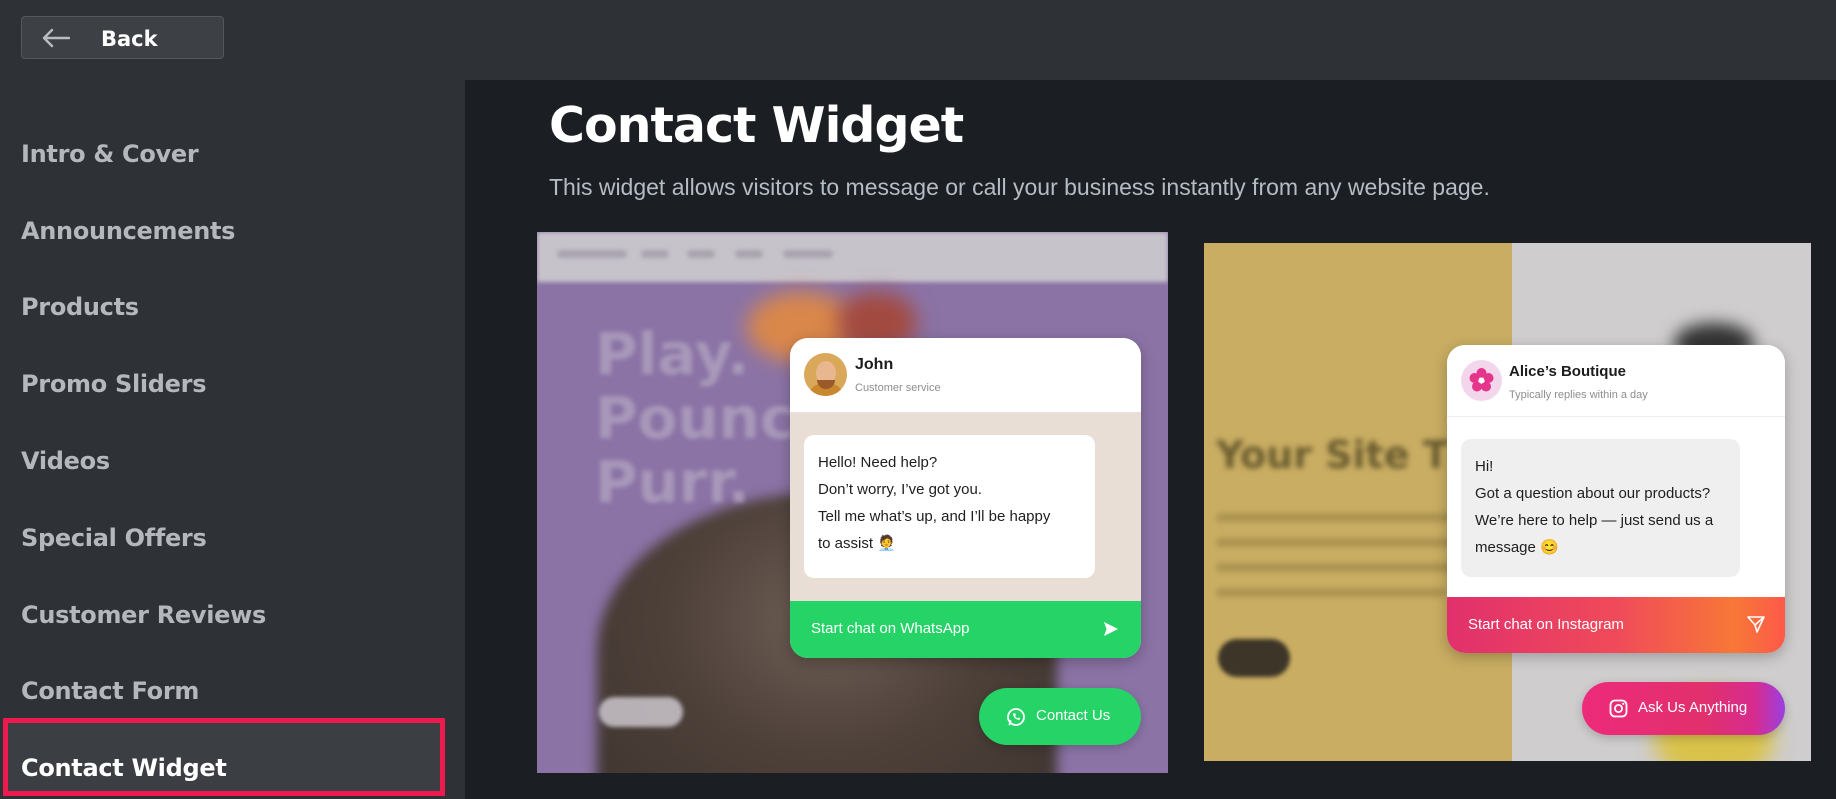 This screenshot has width=1836, height=799. What do you see at coordinates (1073, 715) in the screenshot?
I see `contact-us-label: Contact Us` at bounding box center [1073, 715].